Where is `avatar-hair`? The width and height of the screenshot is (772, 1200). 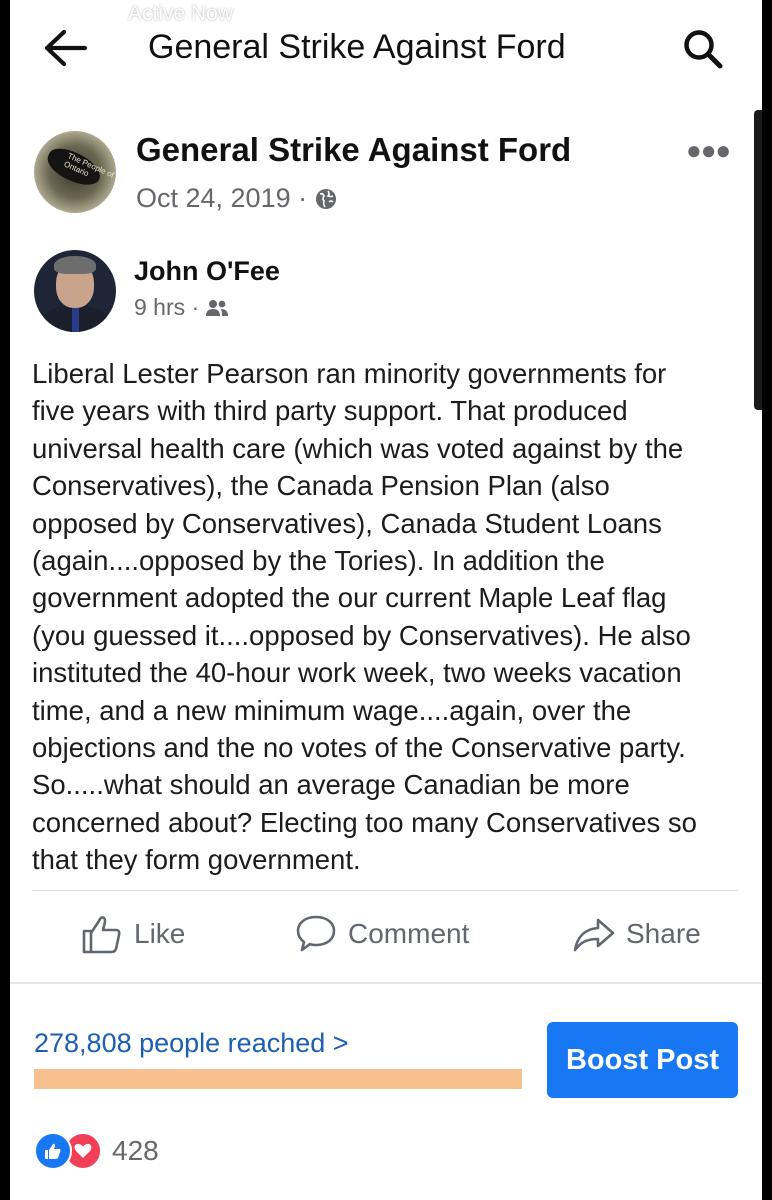 avatar-hair is located at coordinates (75, 265).